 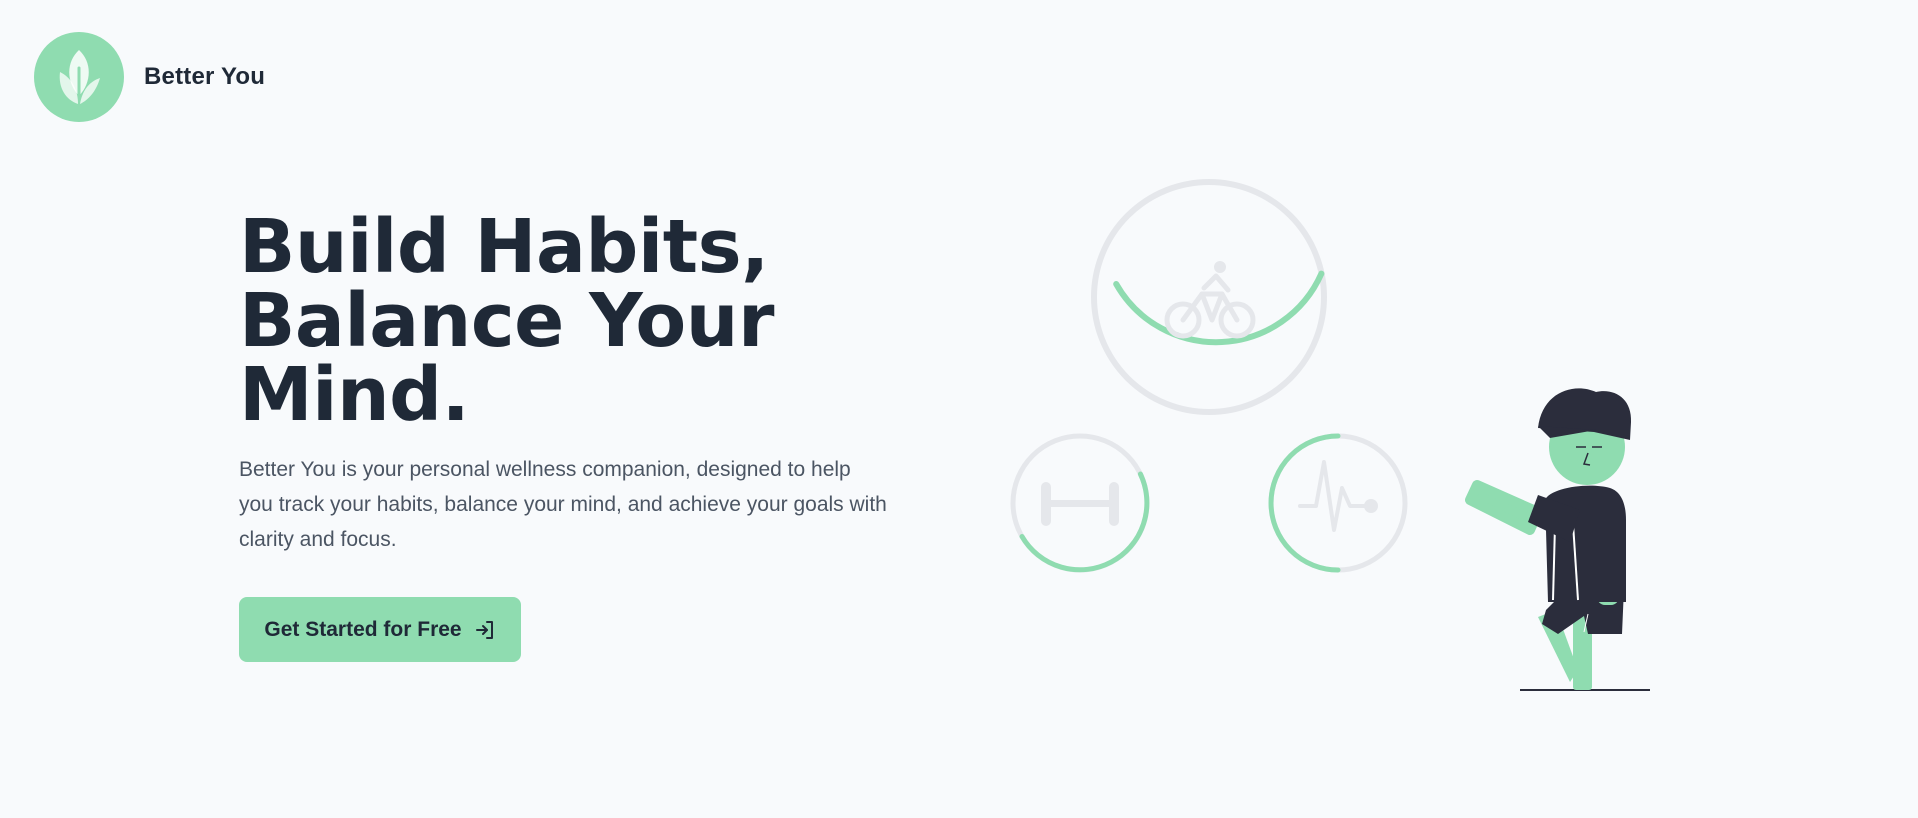 I want to click on logo, so click(x=79, y=77).